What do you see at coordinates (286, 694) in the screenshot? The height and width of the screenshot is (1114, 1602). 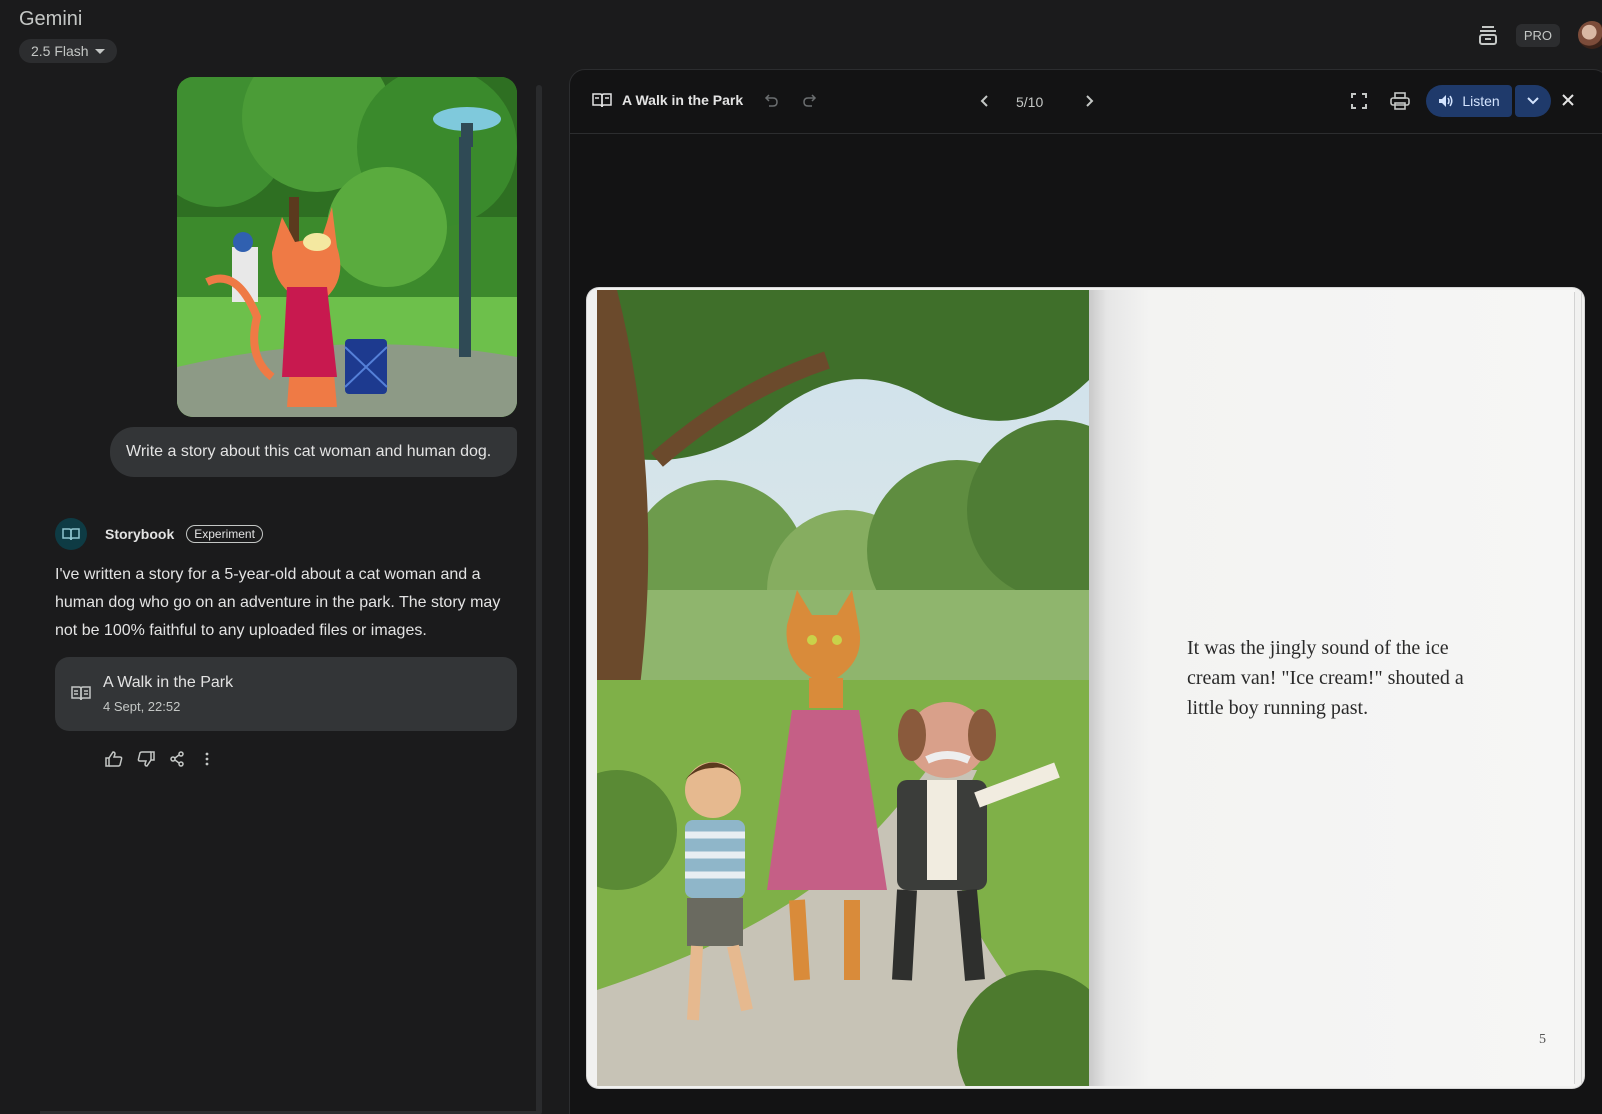 I see `story-card: A Walk in the Park 4 Sept, 22:52` at bounding box center [286, 694].